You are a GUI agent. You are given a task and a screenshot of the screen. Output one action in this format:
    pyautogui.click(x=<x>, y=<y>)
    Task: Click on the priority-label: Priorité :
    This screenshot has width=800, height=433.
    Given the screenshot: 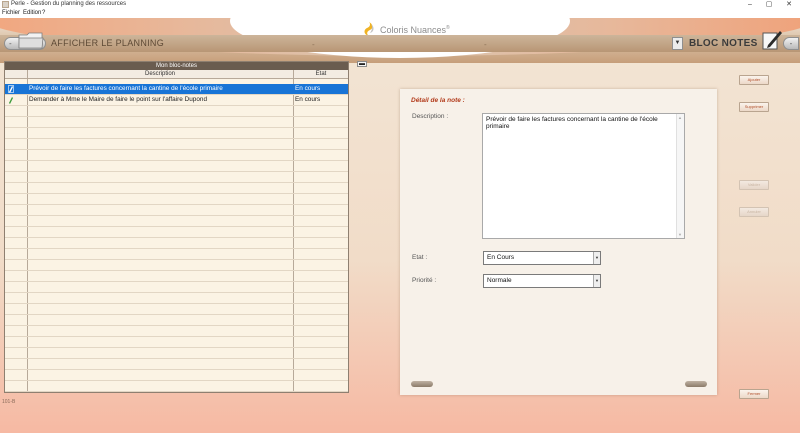 What is the action you would take?
    pyautogui.click(x=424, y=280)
    